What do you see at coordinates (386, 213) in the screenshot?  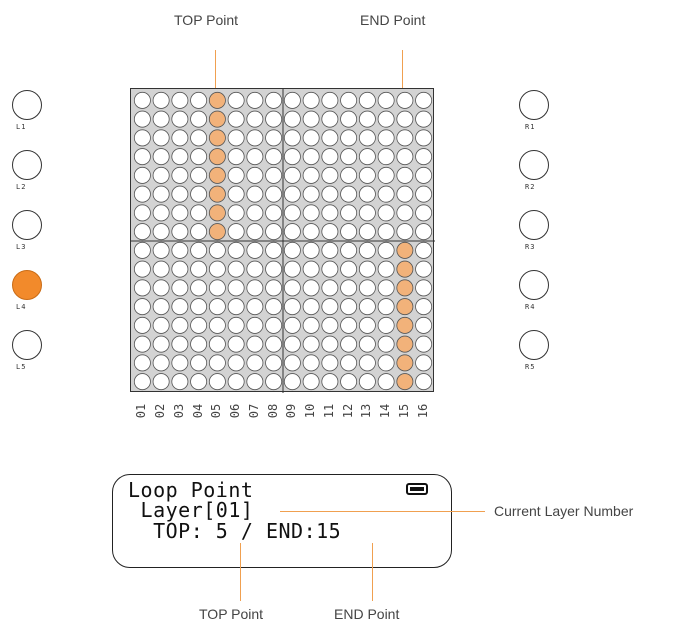 I see `grid-pad-r7-c14` at bounding box center [386, 213].